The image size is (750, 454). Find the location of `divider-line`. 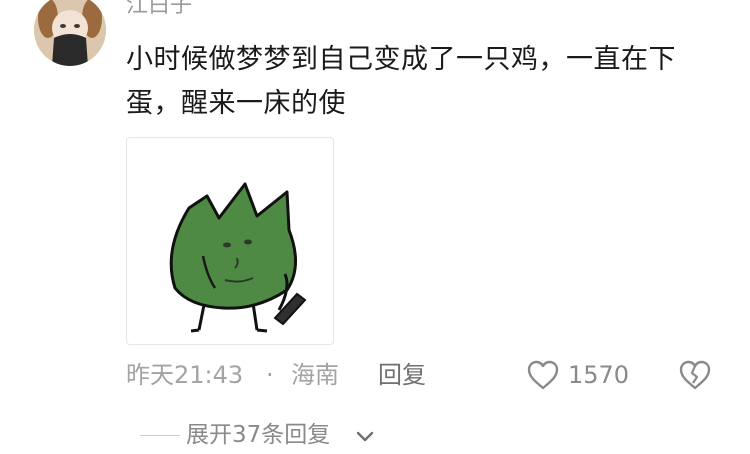

divider-line is located at coordinates (160, 435).